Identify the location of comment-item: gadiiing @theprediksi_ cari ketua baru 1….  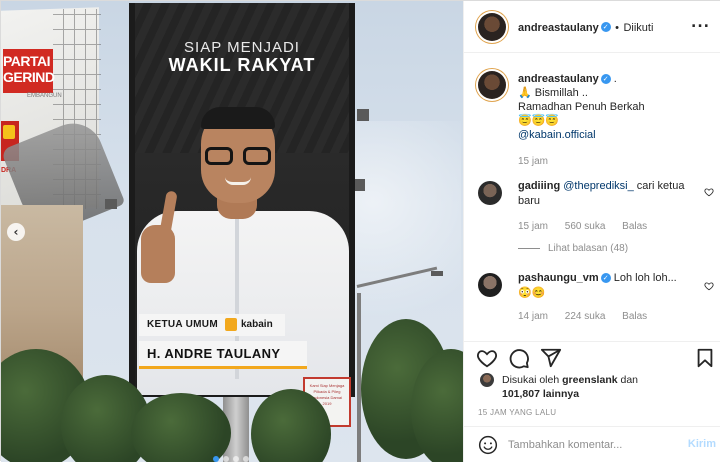
(596, 209).